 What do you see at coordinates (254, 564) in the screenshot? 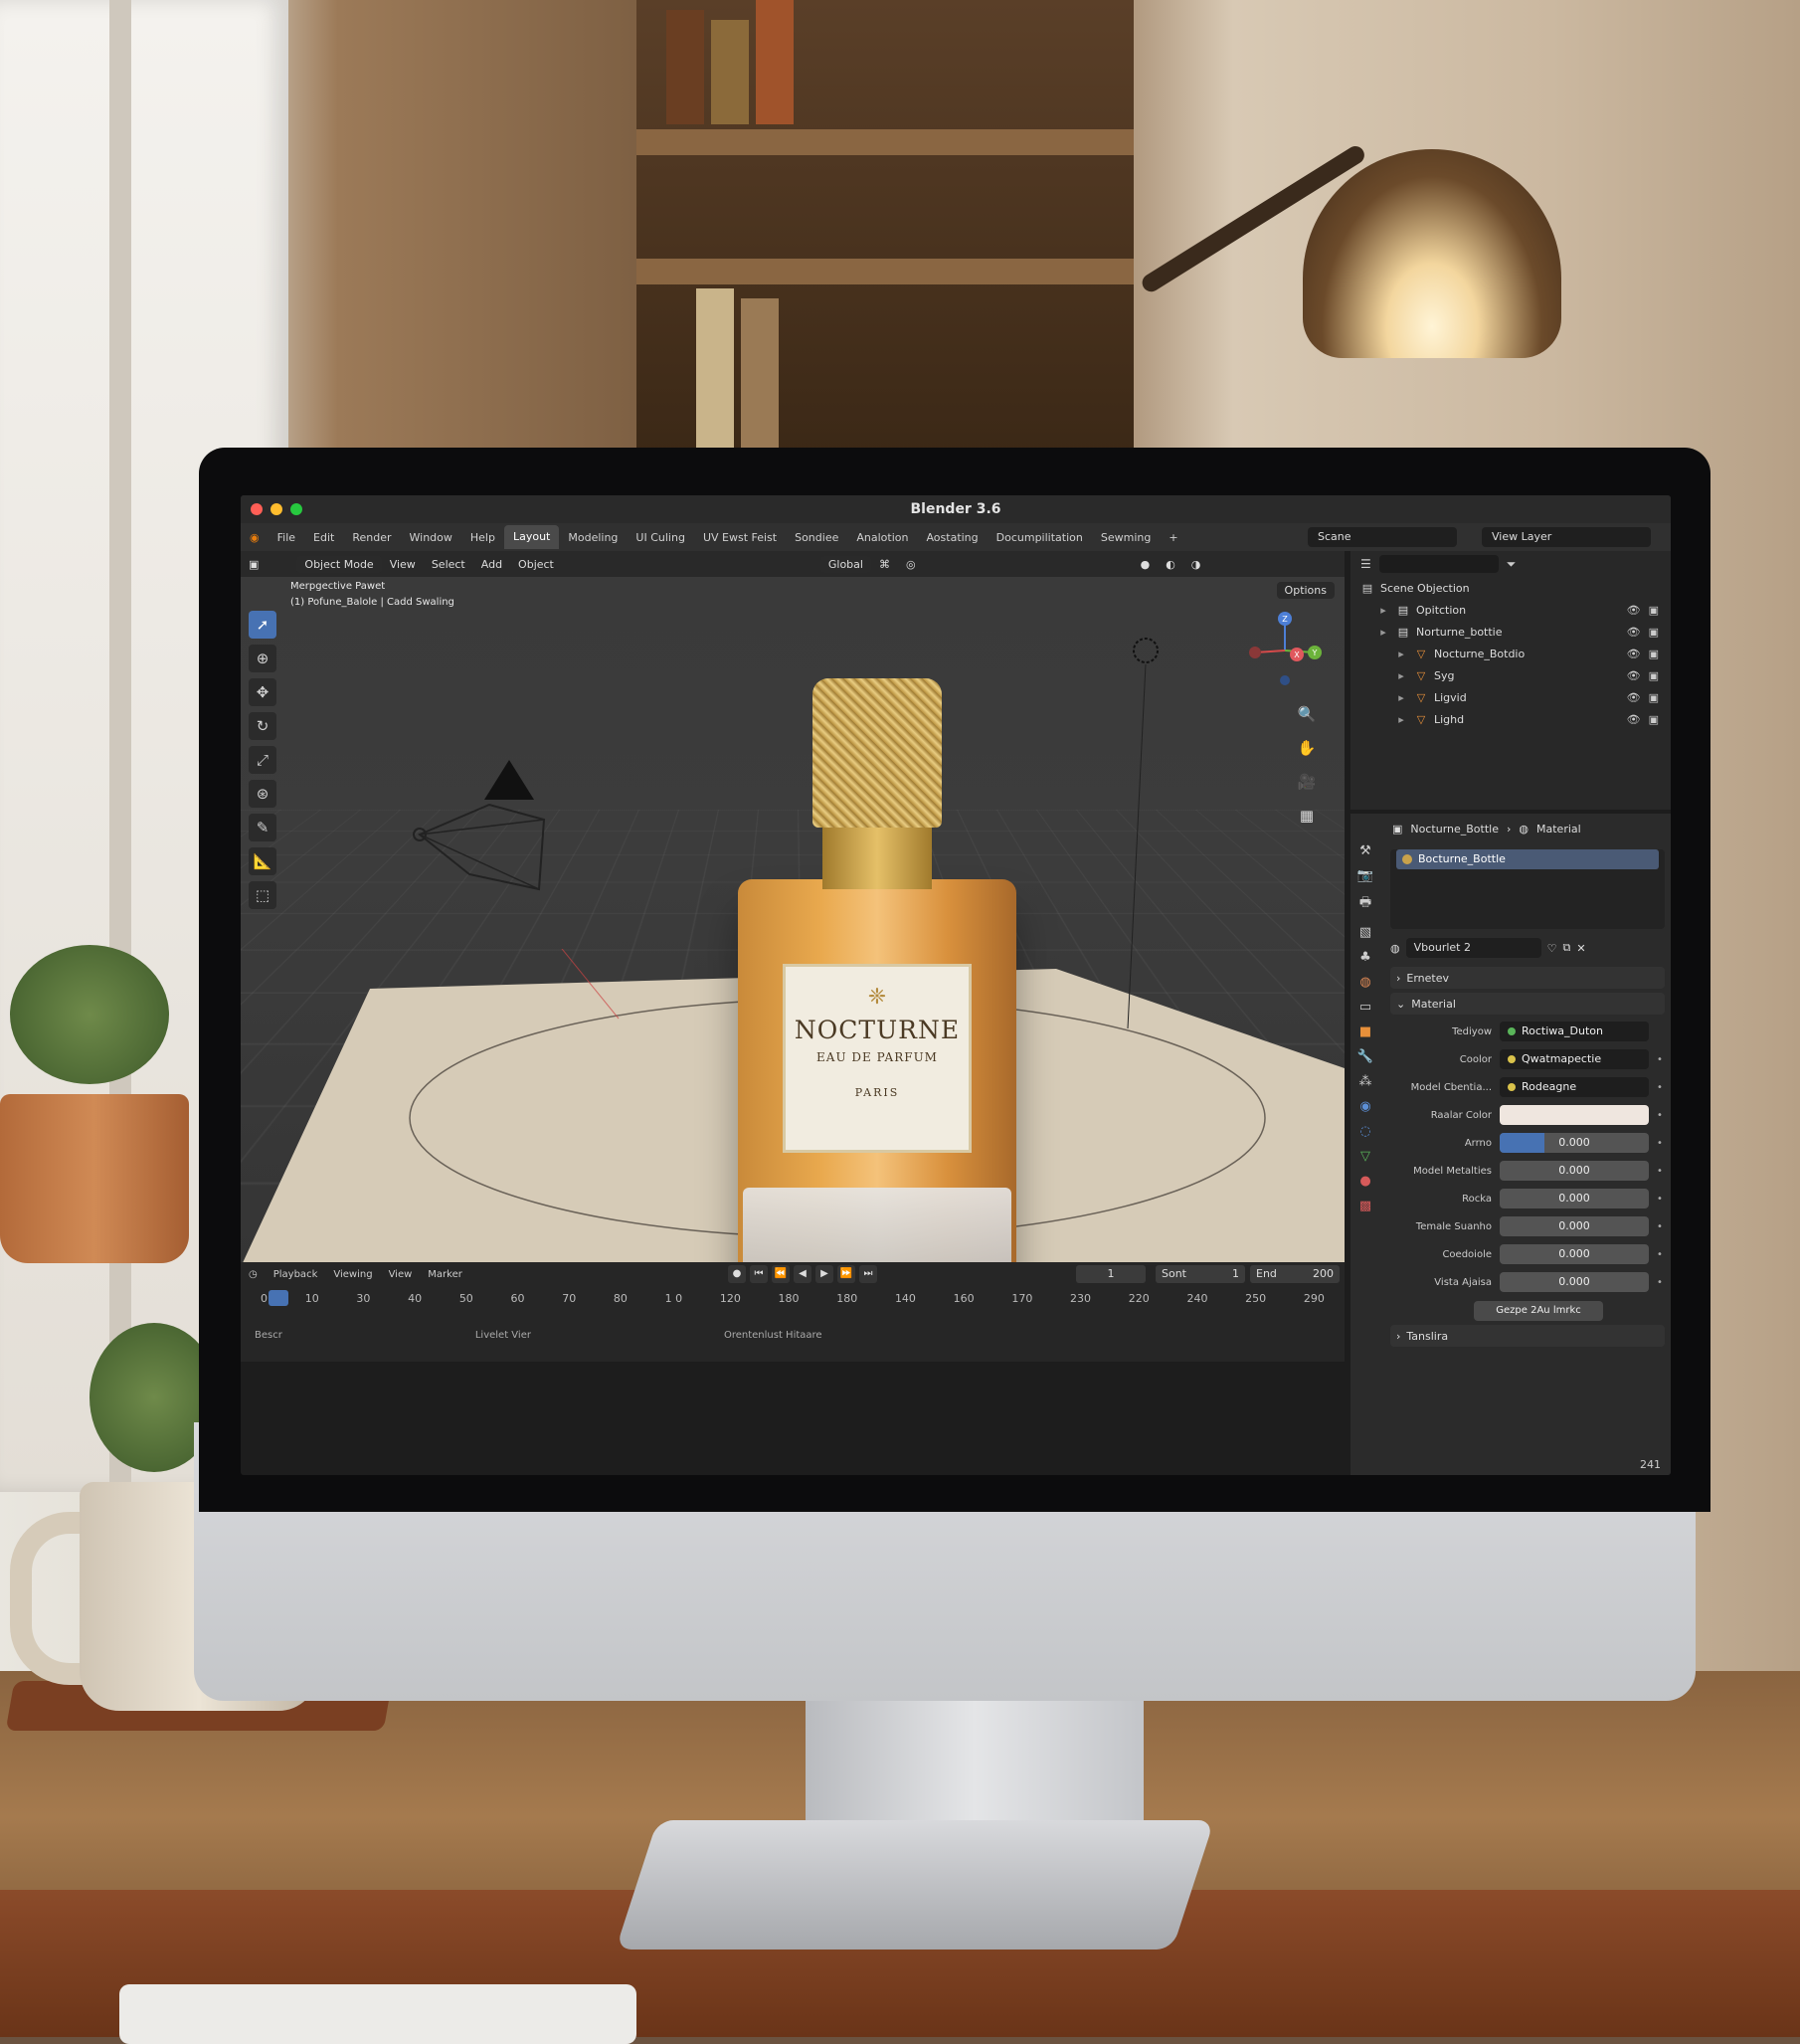
I see `editor-type-icon: ▣` at bounding box center [254, 564].